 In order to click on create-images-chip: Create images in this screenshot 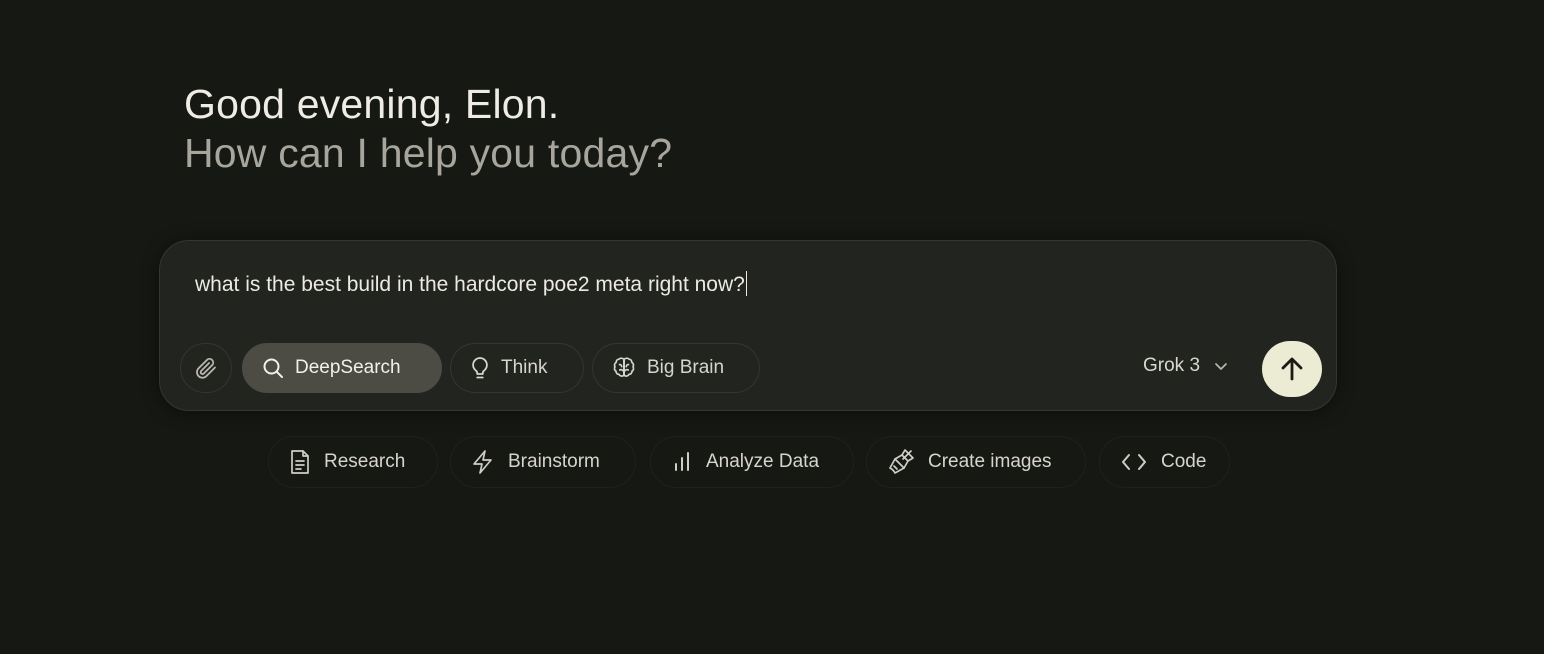, I will do `click(976, 462)`.